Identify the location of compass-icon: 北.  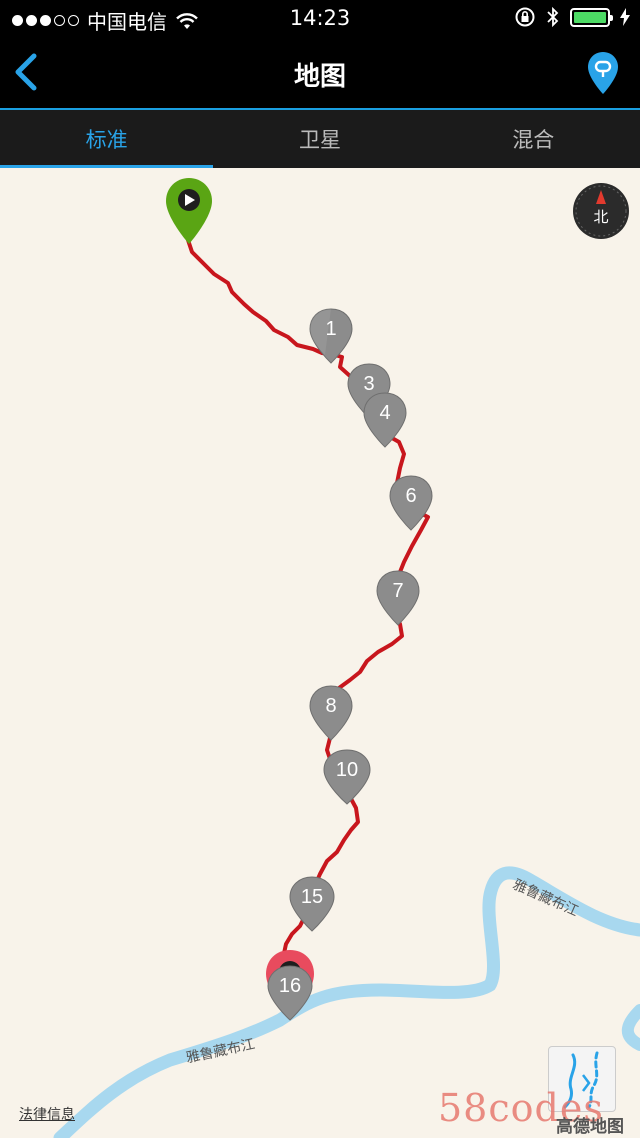
(601, 211).